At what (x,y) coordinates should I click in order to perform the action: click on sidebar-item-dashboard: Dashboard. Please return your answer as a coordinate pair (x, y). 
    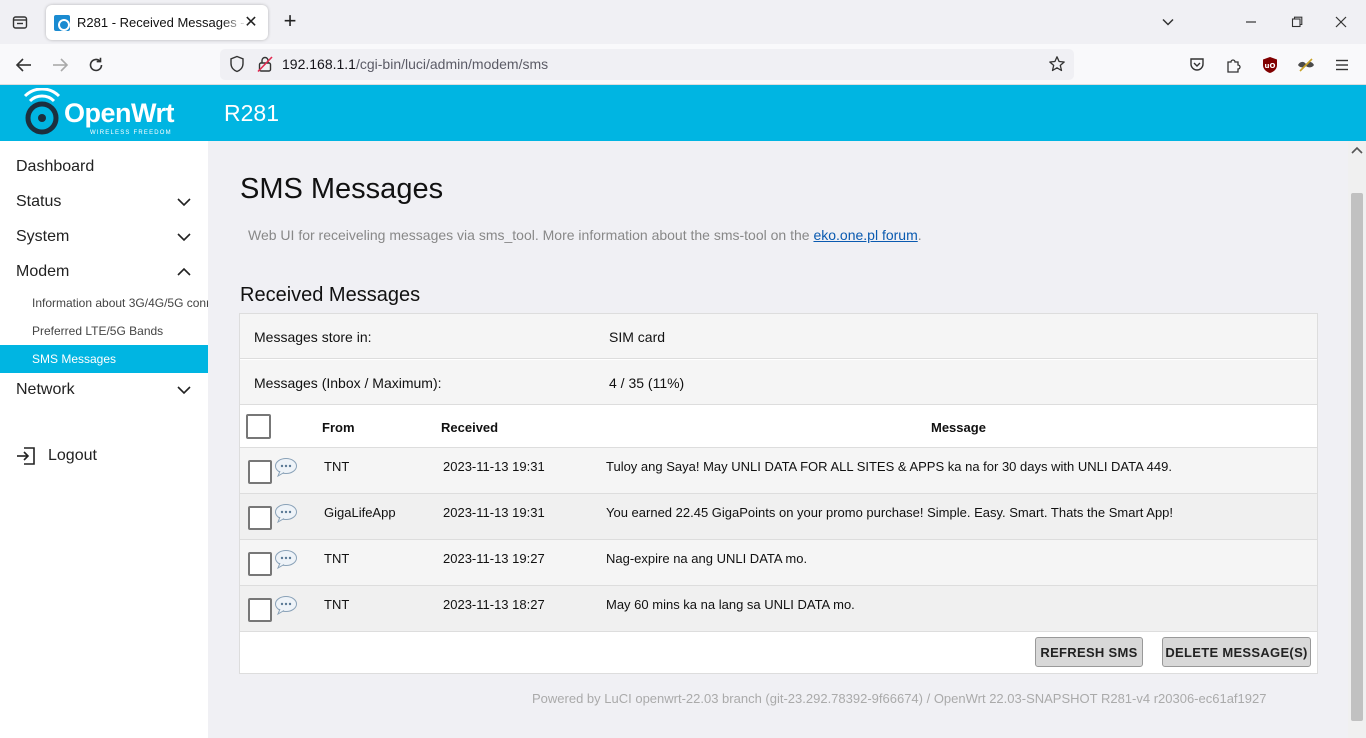
    Looking at the image, I should click on (104, 166).